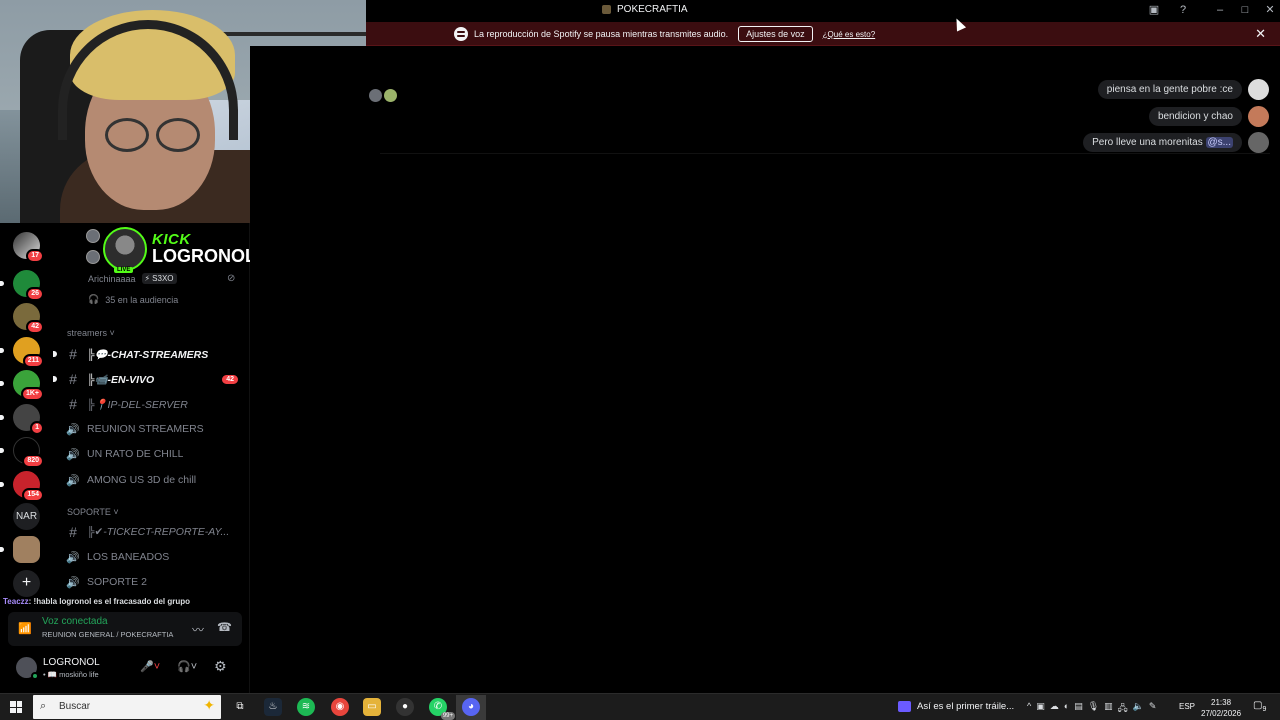 Image resolution: width=1280 pixels, height=720 pixels. What do you see at coordinates (606, 9) in the screenshot?
I see `server-logo-icon` at bounding box center [606, 9].